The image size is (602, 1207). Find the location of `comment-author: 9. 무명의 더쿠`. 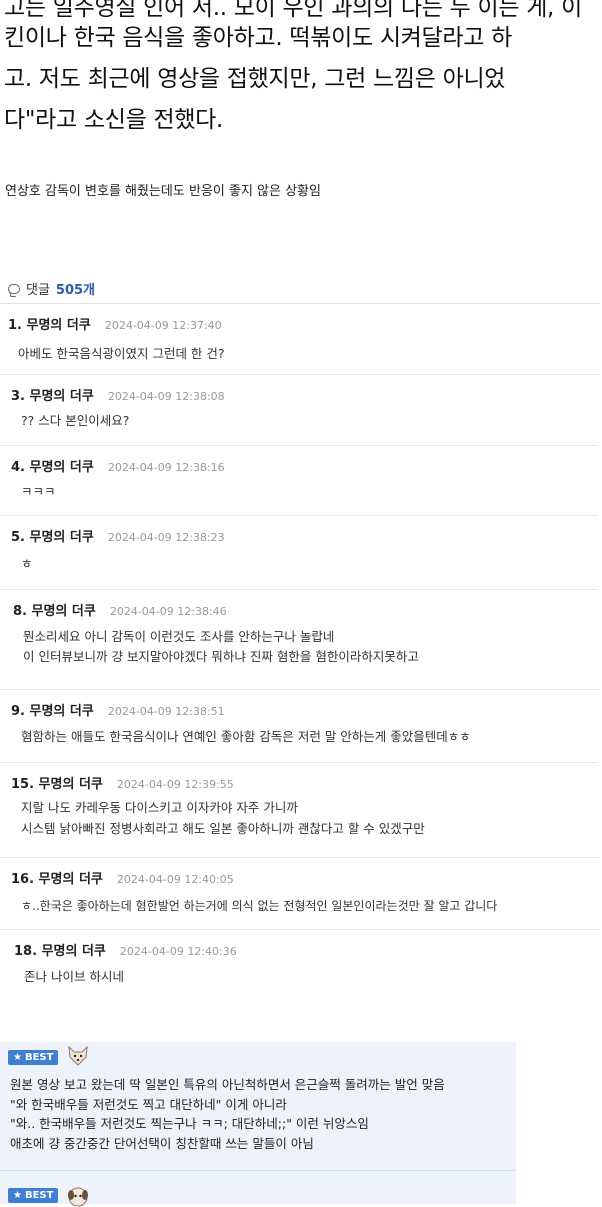

comment-author: 9. 무명의 더쿠 is located at coordinates (52, 709).